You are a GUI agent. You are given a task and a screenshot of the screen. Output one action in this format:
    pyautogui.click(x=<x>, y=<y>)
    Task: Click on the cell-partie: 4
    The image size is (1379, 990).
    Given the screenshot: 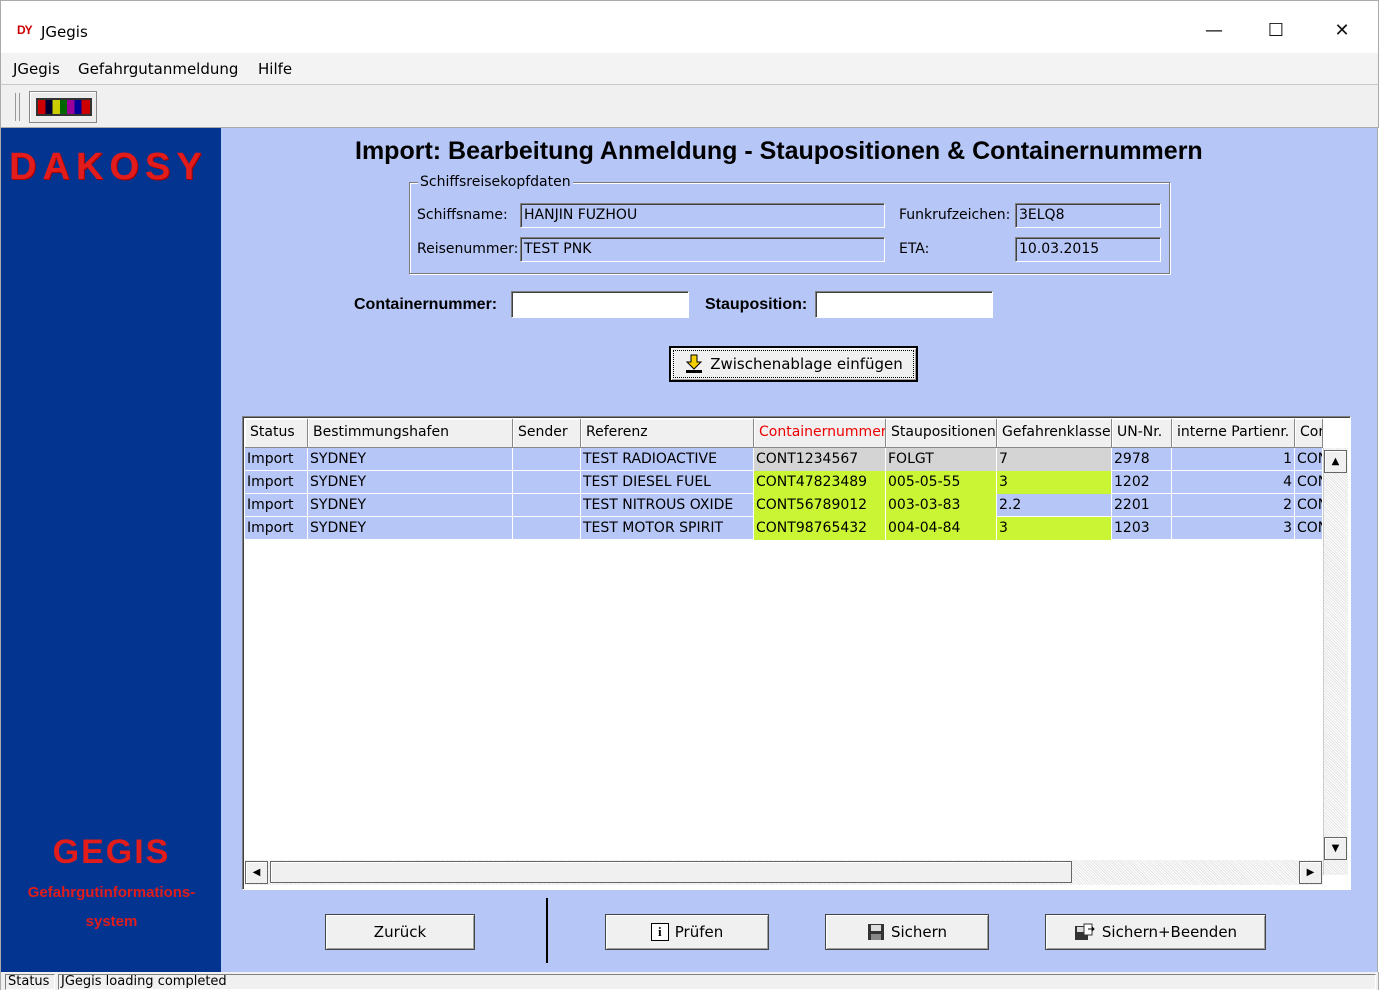 What is the action you would take?
    pyautogui.click(x=1233, y=482)
    